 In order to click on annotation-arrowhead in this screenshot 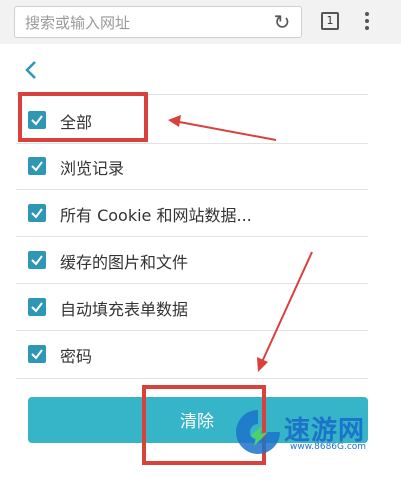, I will do `click(174, 121)`.